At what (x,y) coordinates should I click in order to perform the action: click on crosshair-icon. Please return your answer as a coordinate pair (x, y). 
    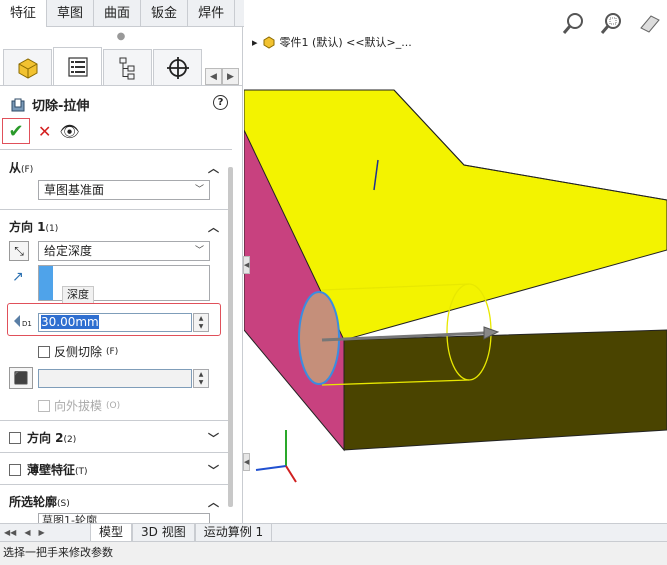
    Looking at the image, I should click on (177, 67).